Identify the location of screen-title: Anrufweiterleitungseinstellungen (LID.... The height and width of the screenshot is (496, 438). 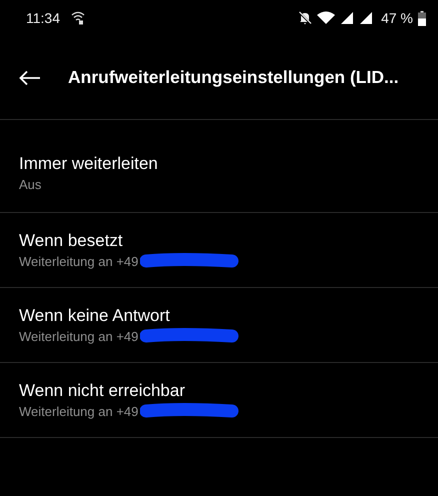
(233, 77).